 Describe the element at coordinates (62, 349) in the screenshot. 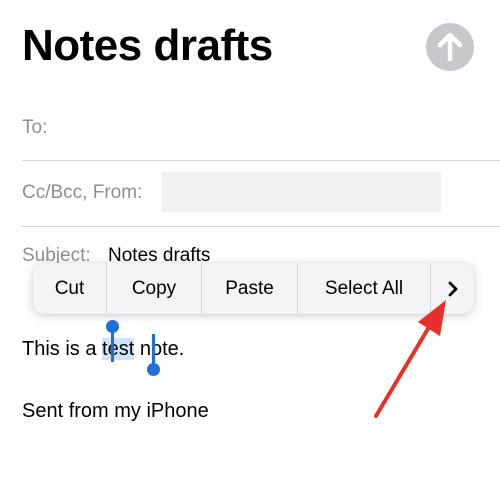

I see `body-text-before: This is a` at that location.